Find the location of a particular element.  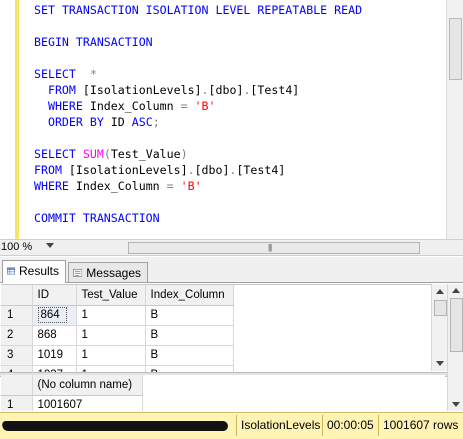

table-row: 3 1019 1 B is located at coordinates (117, 355).